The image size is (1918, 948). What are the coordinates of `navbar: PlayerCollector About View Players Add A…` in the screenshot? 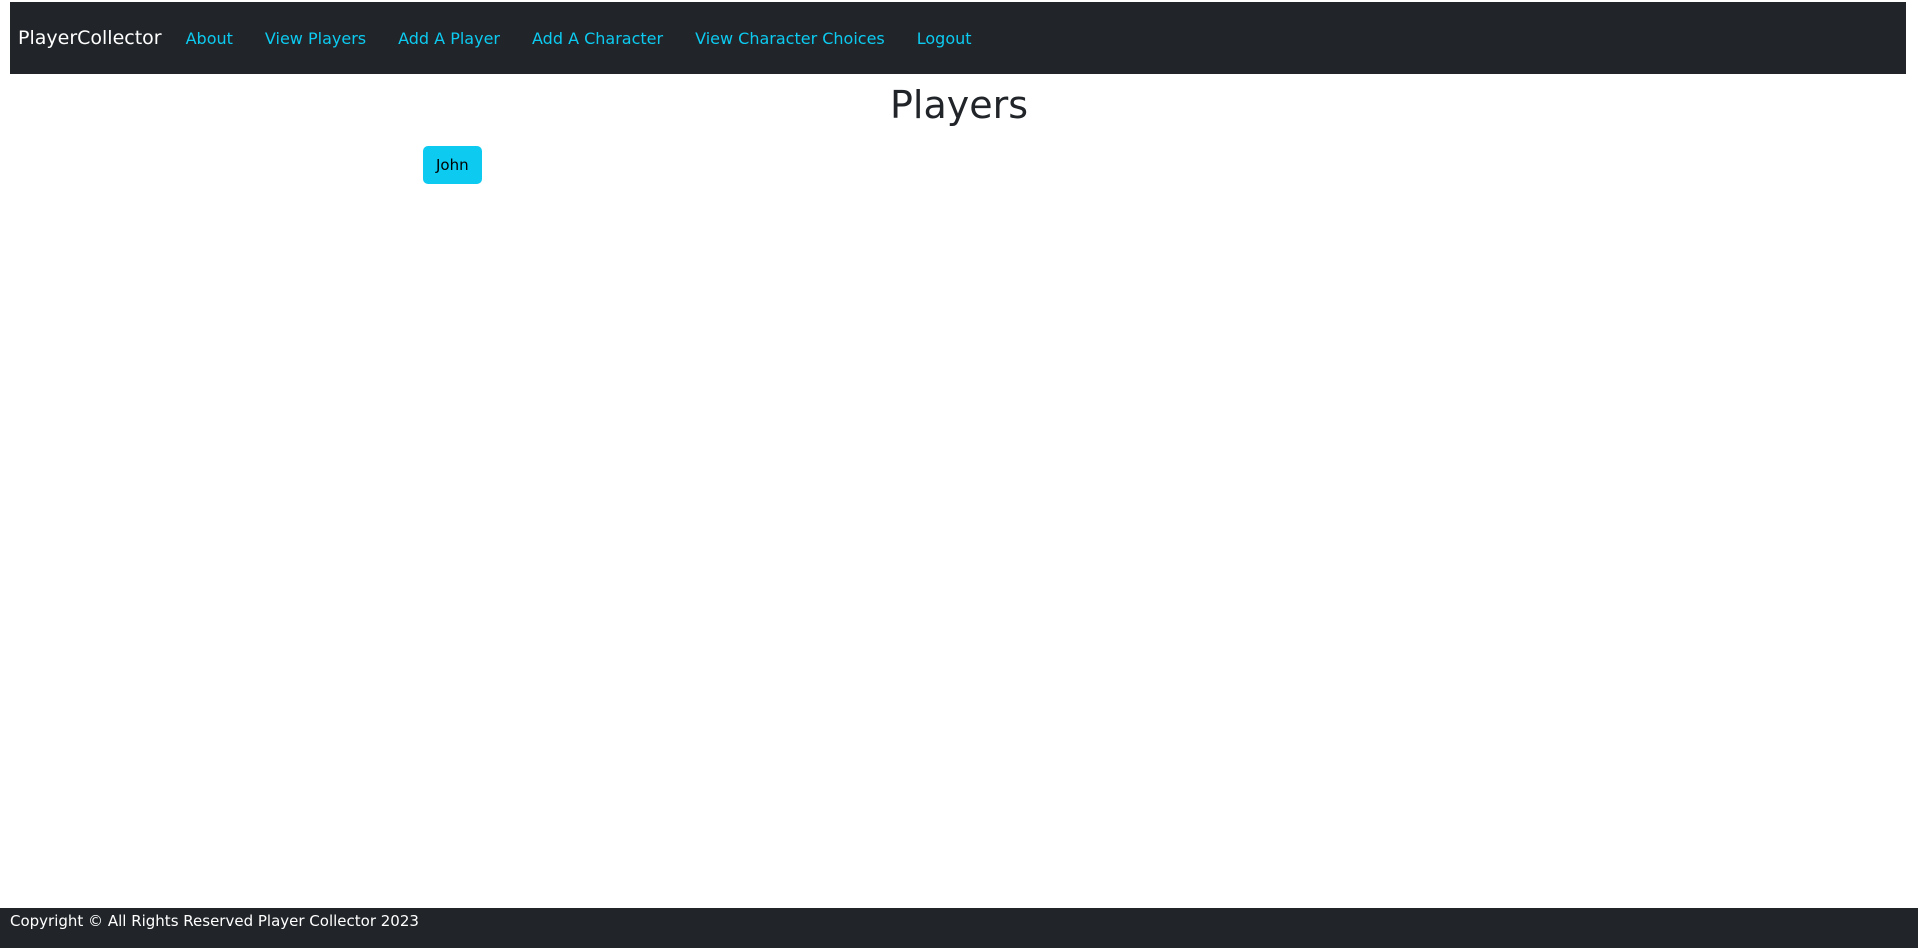 It's located at (958, 38).